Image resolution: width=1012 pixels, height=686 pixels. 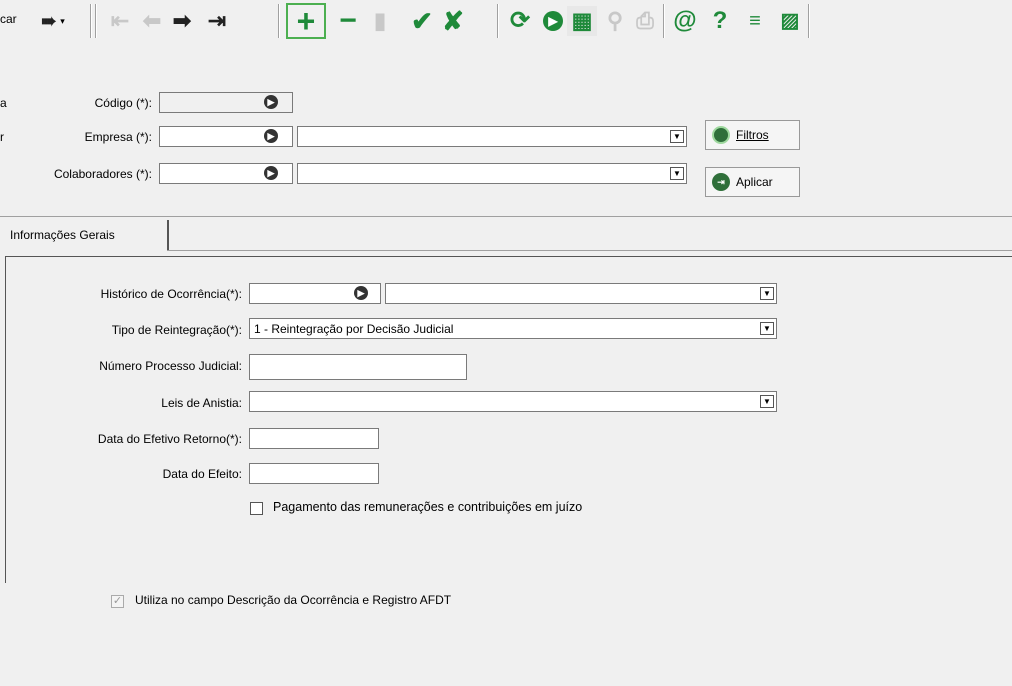 I want to click on clear-grid-button: ▨, so click(x=790, y=21).